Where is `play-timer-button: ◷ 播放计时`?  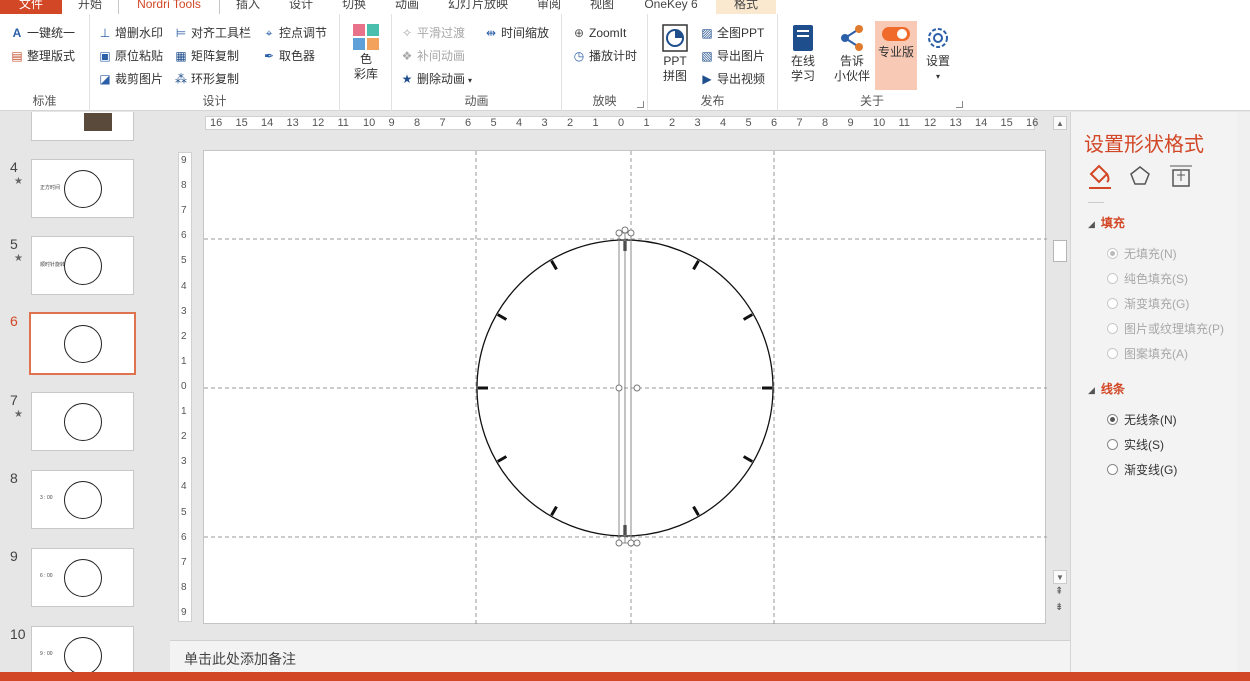
play-timer-button: ◷ 播放计时 is located at coordinates (604, 56).